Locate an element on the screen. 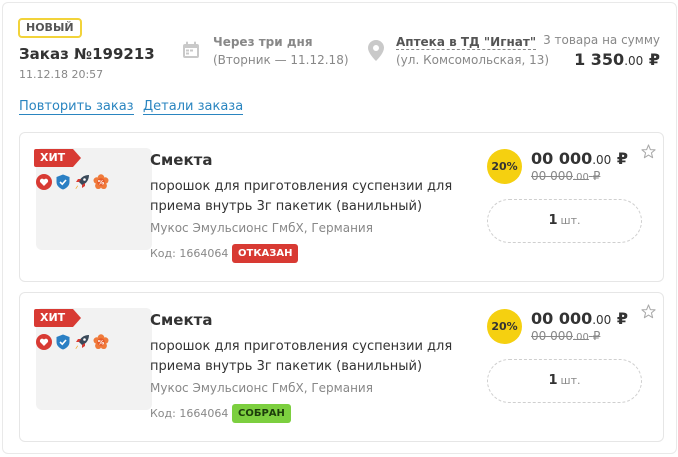 The width and height of the screenshot is (678, 457). order-details-link: Детали заказа is located at coordinates (193, 107).